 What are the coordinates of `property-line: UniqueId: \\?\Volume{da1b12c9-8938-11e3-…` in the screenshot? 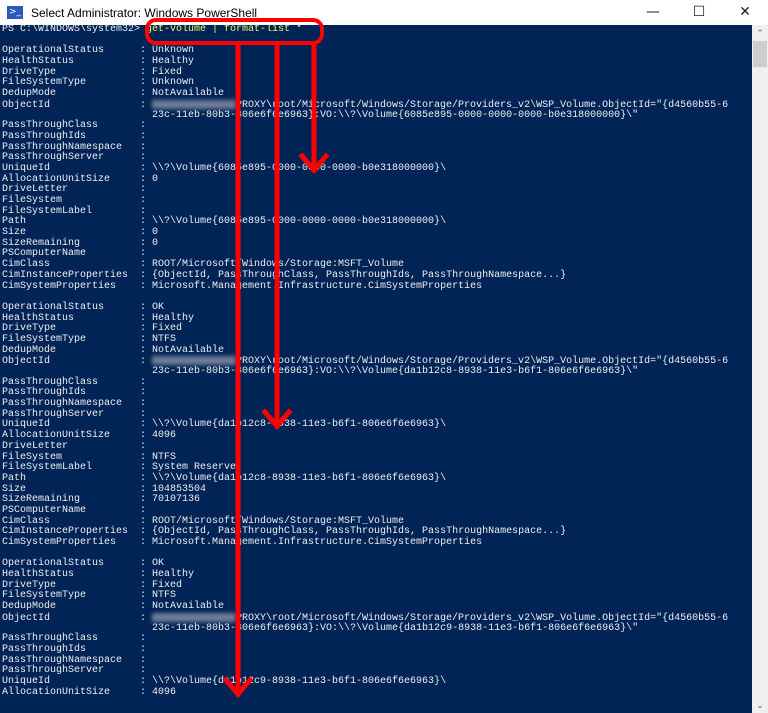 It's located at (377, 681).